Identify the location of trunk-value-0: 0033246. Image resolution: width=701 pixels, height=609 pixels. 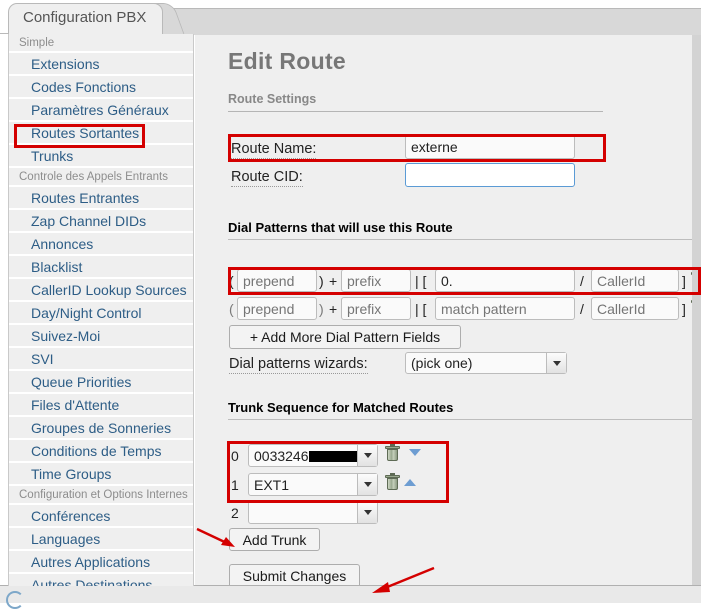
(303, 456).